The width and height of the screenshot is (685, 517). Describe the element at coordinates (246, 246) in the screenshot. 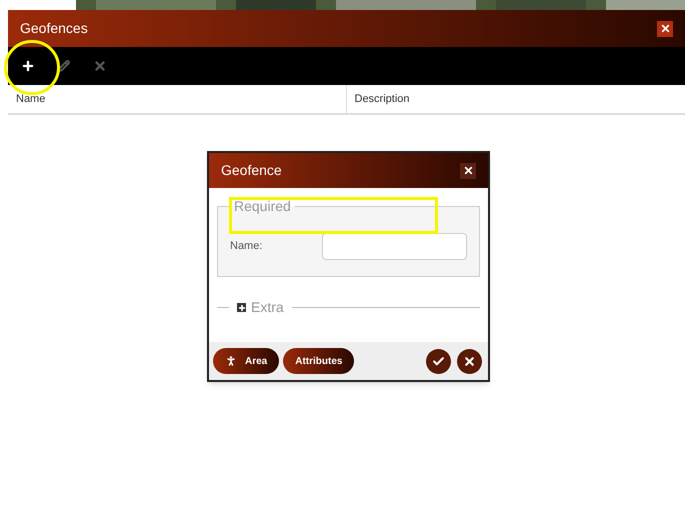

I see `field-label: Name:` at that location.